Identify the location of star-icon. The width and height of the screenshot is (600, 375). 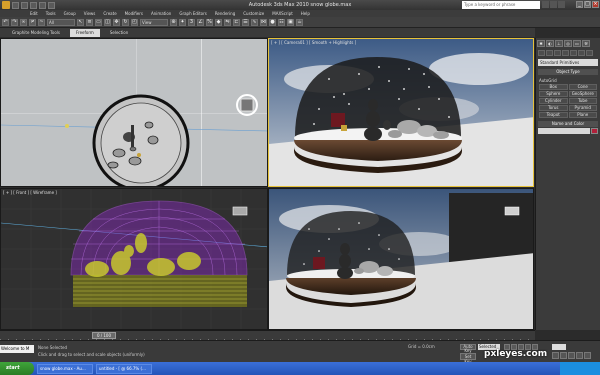
(553, 4).